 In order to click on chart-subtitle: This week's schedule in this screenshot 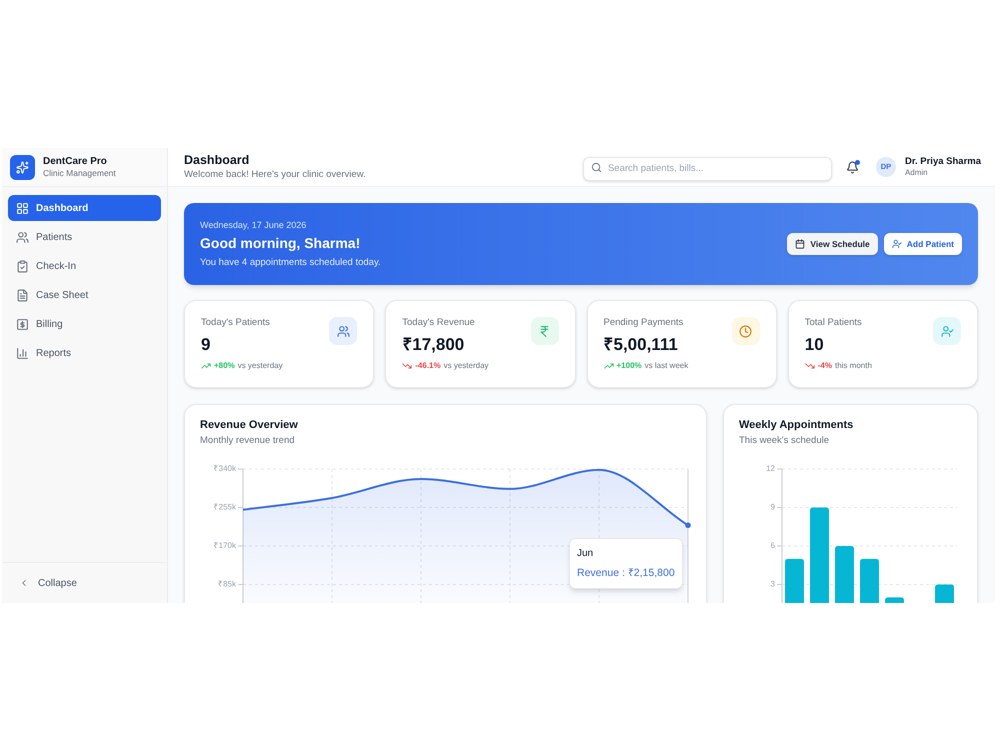, I will do `click(784, 441)`.